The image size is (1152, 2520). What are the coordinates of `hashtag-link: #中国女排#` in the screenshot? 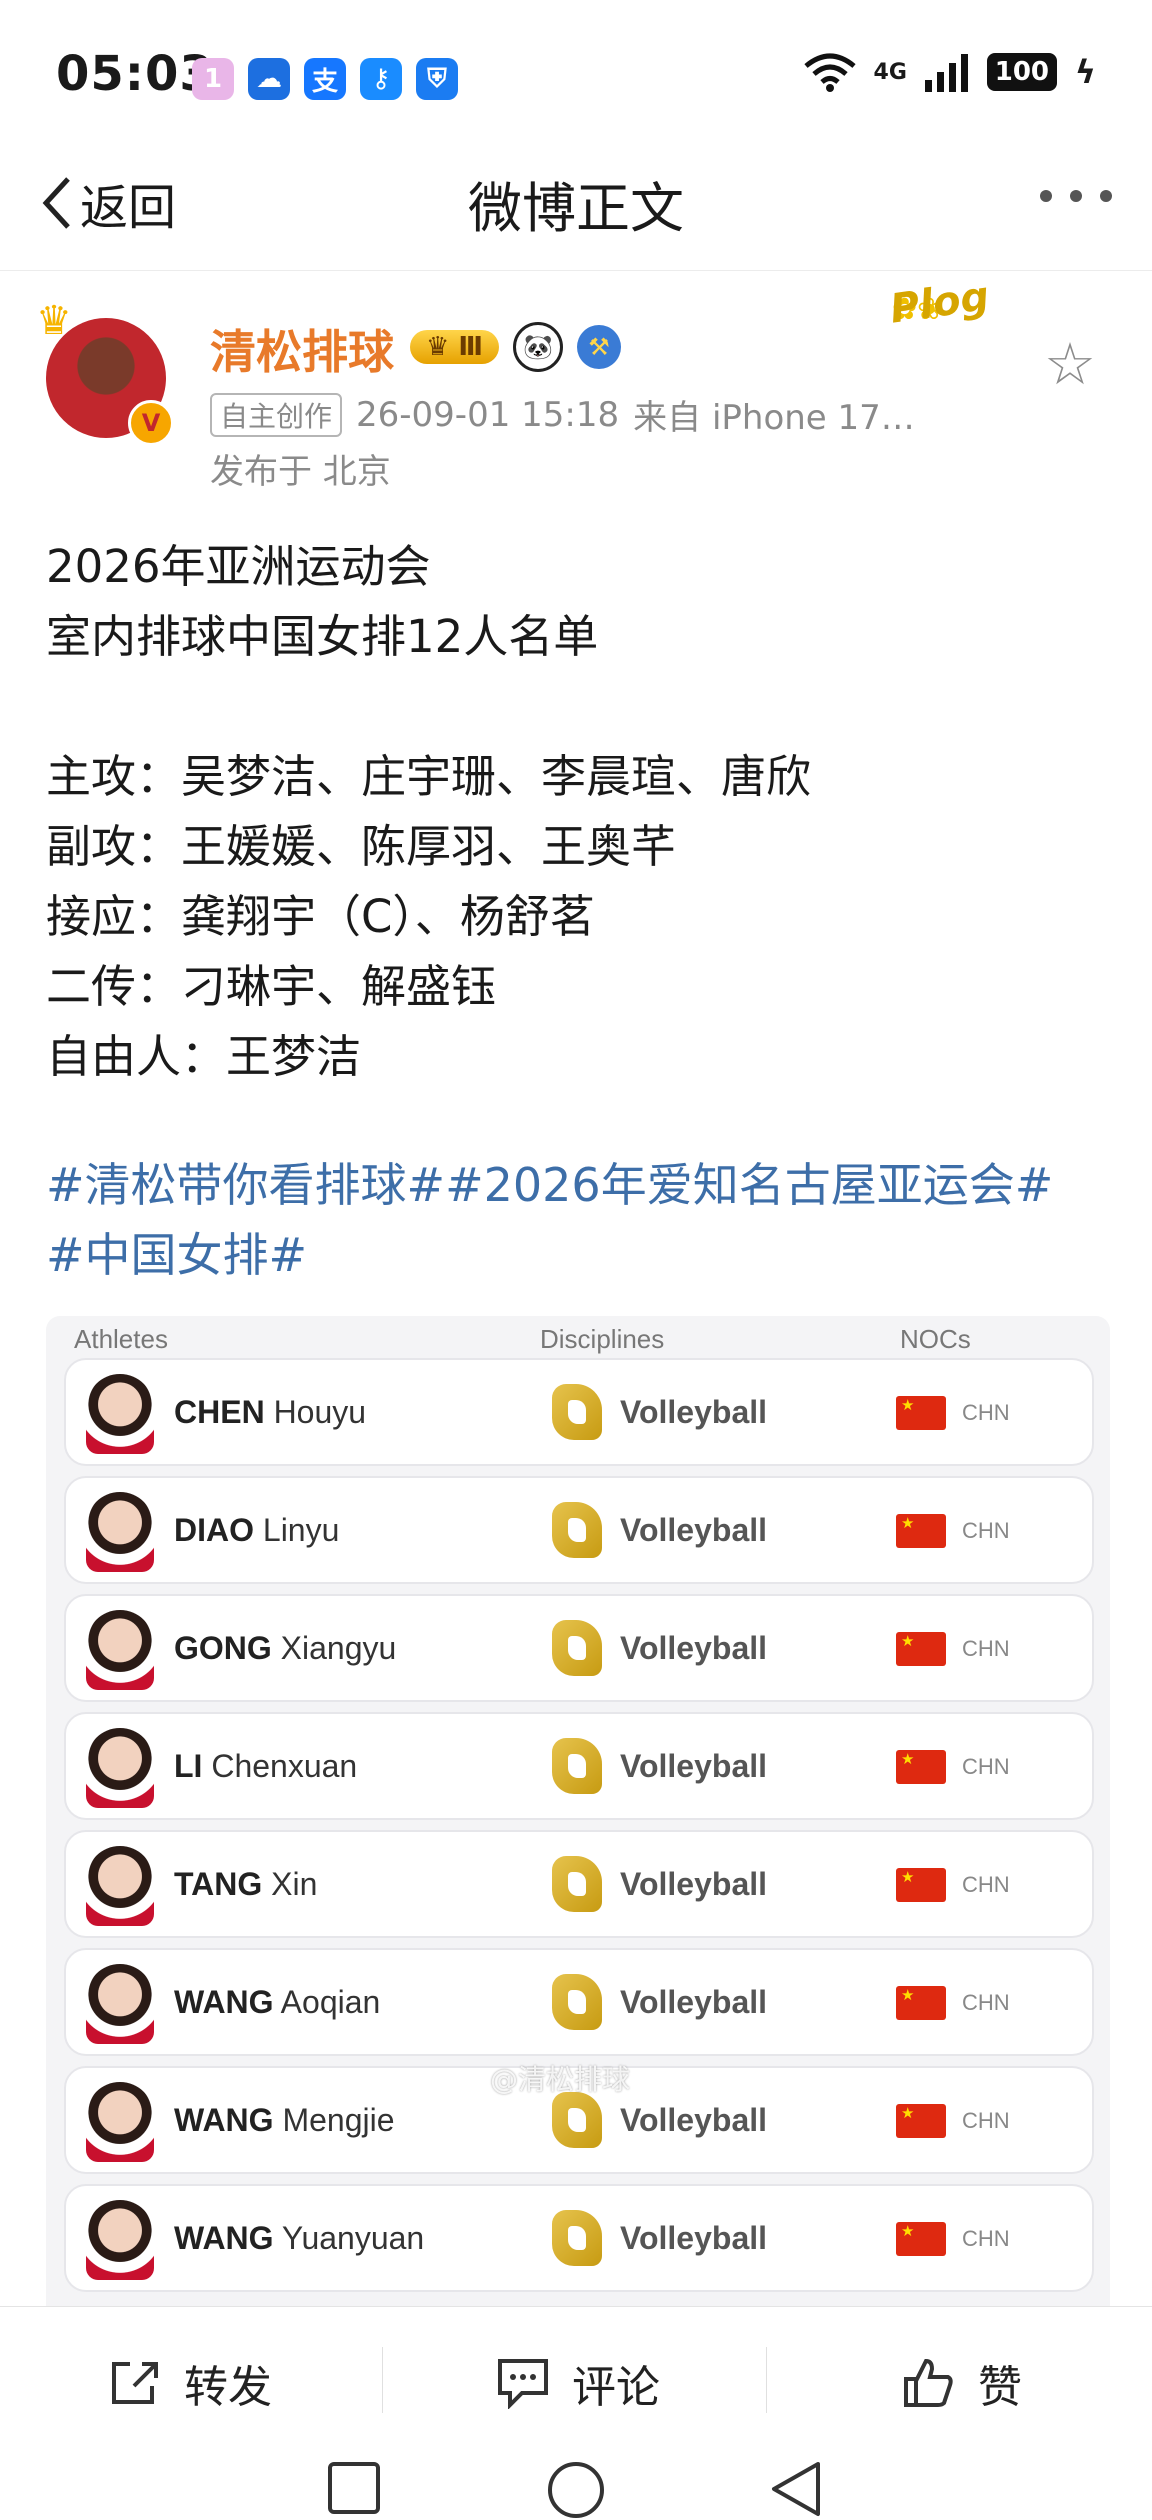 It's located at (176, 1255).